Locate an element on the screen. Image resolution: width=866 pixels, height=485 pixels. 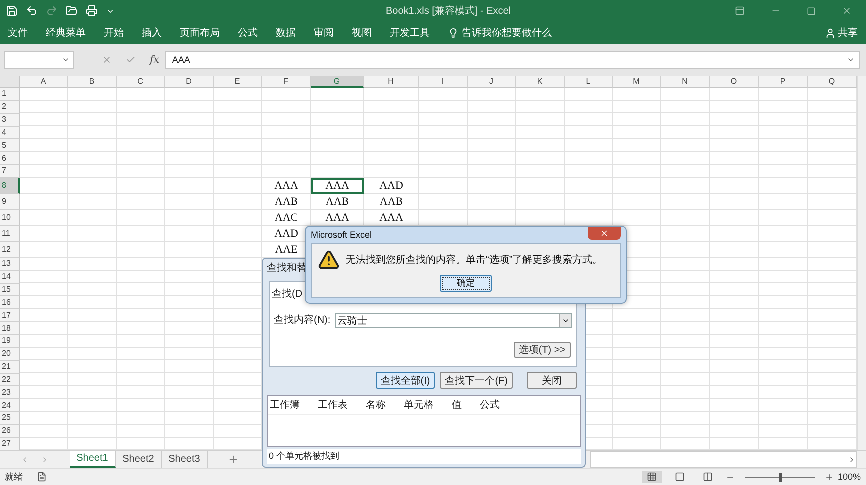
column-header: E is located at coordinates (238, 82).